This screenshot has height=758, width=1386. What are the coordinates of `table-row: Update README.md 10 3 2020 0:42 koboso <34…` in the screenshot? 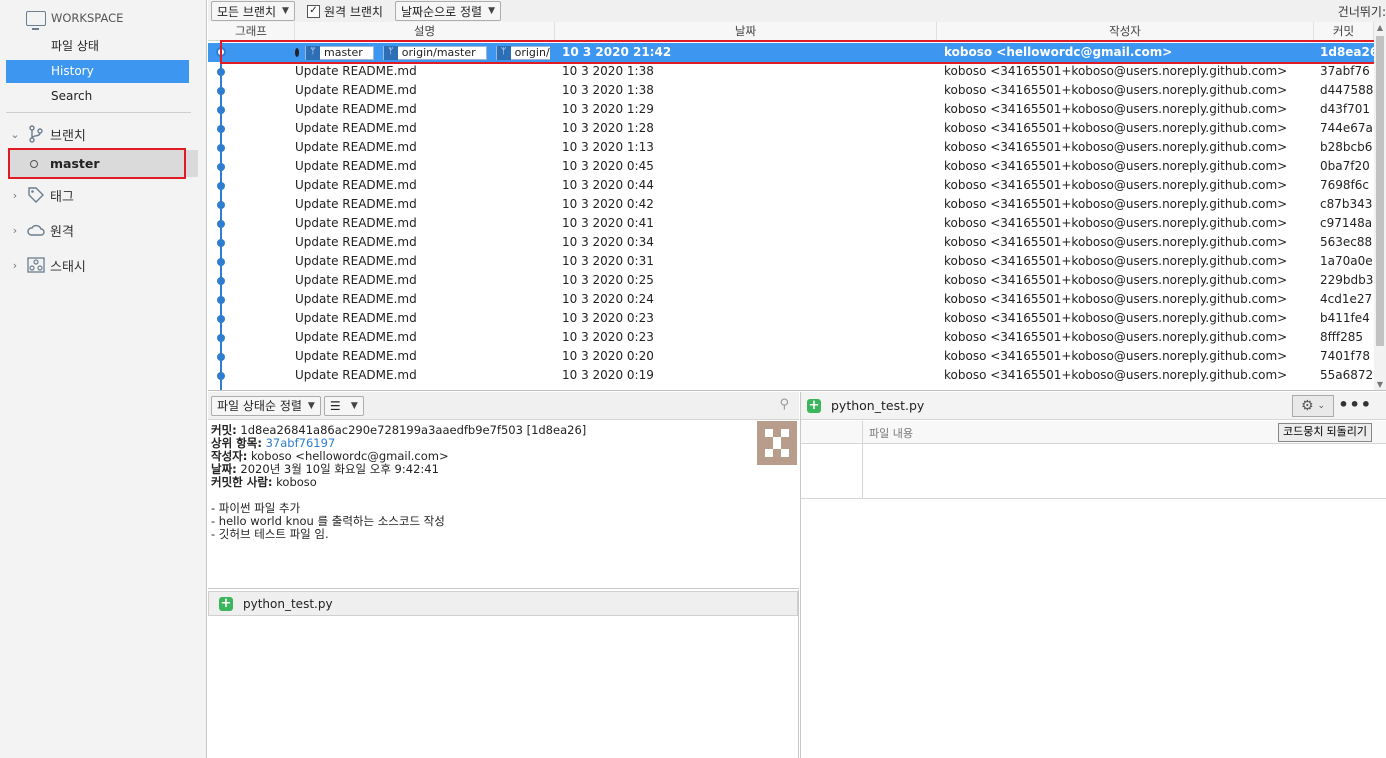 It's located at (791, 204).